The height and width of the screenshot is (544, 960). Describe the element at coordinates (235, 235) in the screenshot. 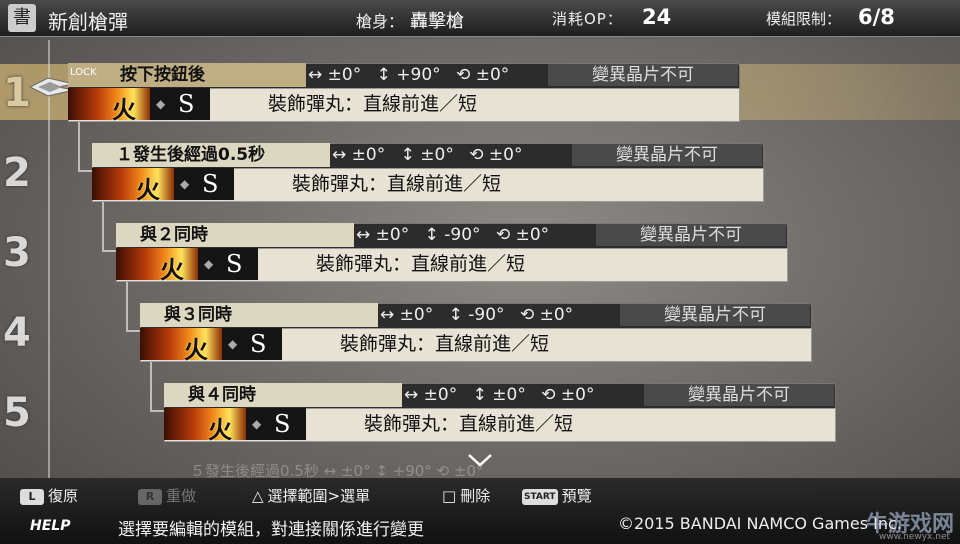

I see `module-condition: 與２同時` at that location.